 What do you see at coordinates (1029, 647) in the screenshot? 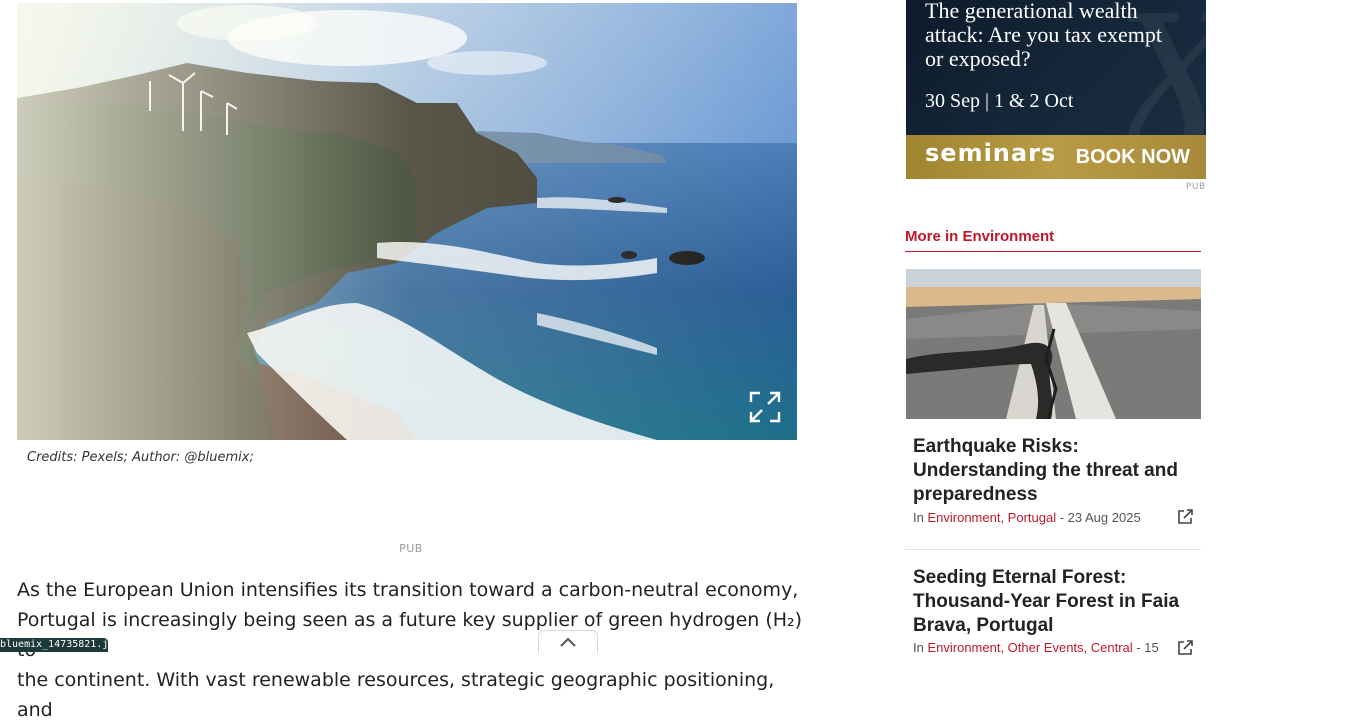
I see `category-links: Environment, Other Events, Central` at bounding box center [1029, 647].